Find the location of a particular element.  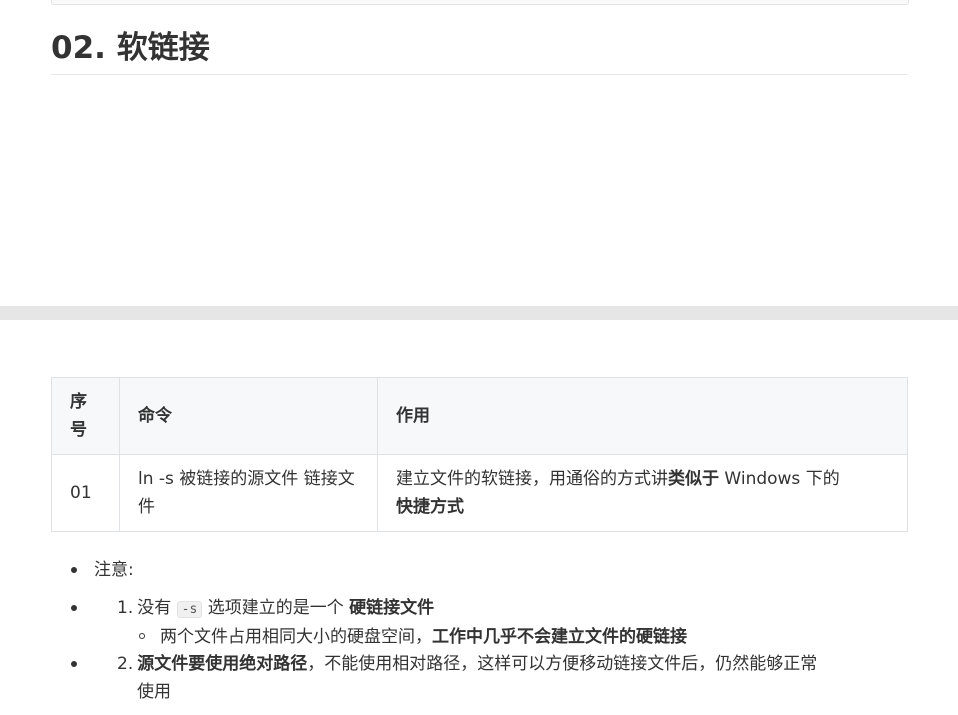

section-divider is located at coordinates (479, 313).